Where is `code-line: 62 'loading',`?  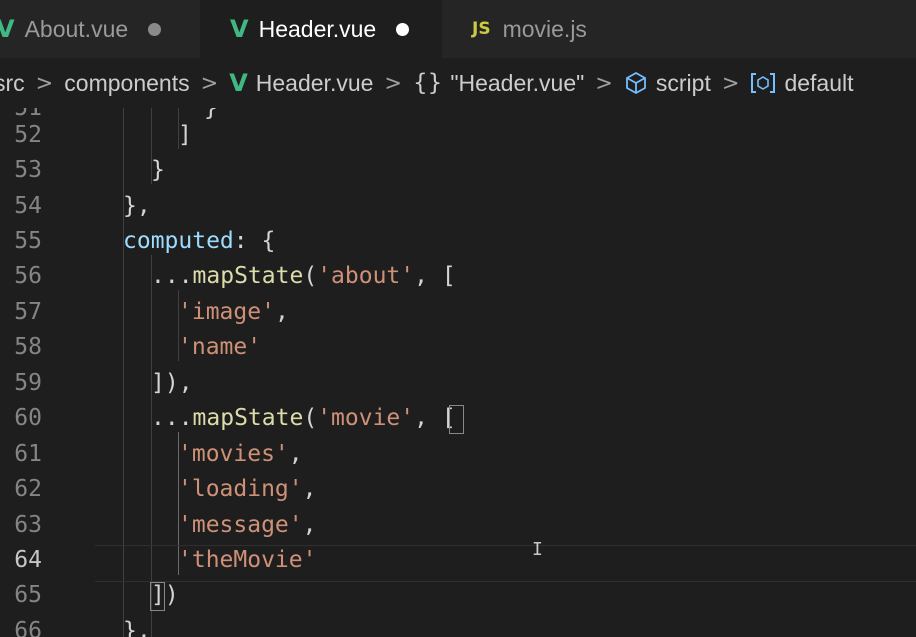 code-line: 62 'loading', is located at coordinates (458, 489).